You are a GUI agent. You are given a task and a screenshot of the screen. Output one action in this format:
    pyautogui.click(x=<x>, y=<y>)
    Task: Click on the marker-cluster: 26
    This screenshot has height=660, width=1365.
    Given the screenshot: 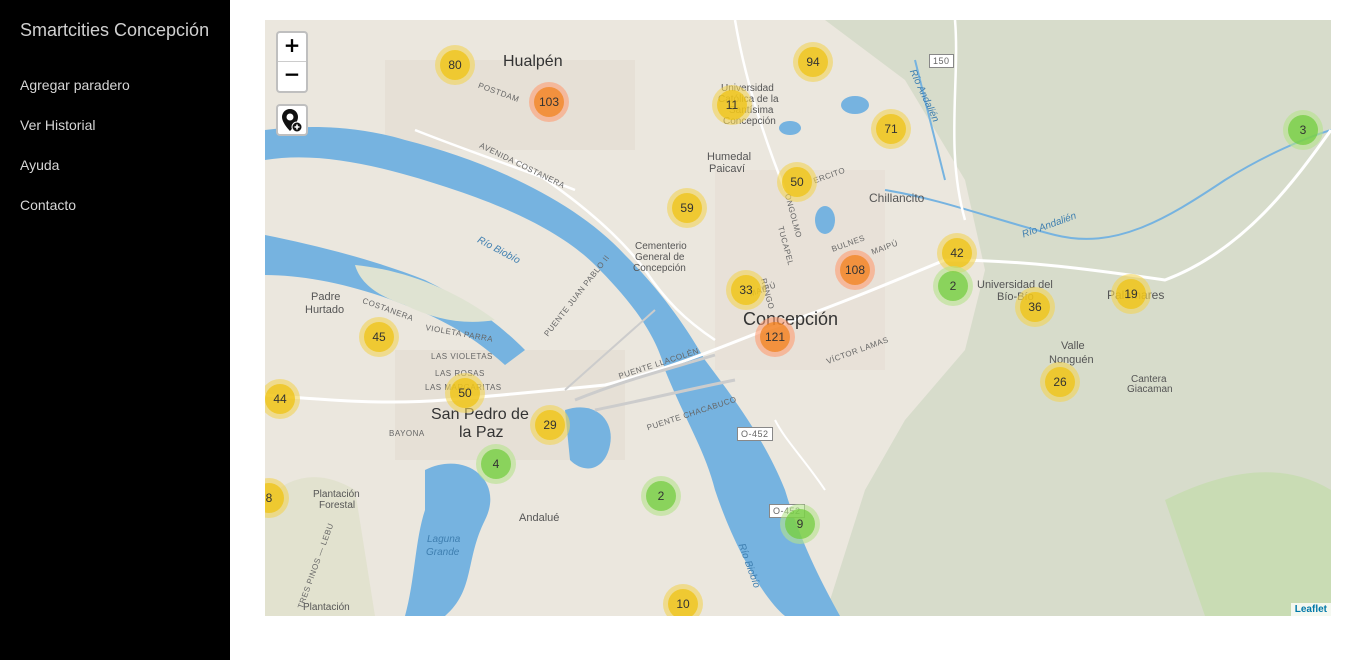 What is the action you would take?
    pyautogui.click(x=1060, y=382)
    